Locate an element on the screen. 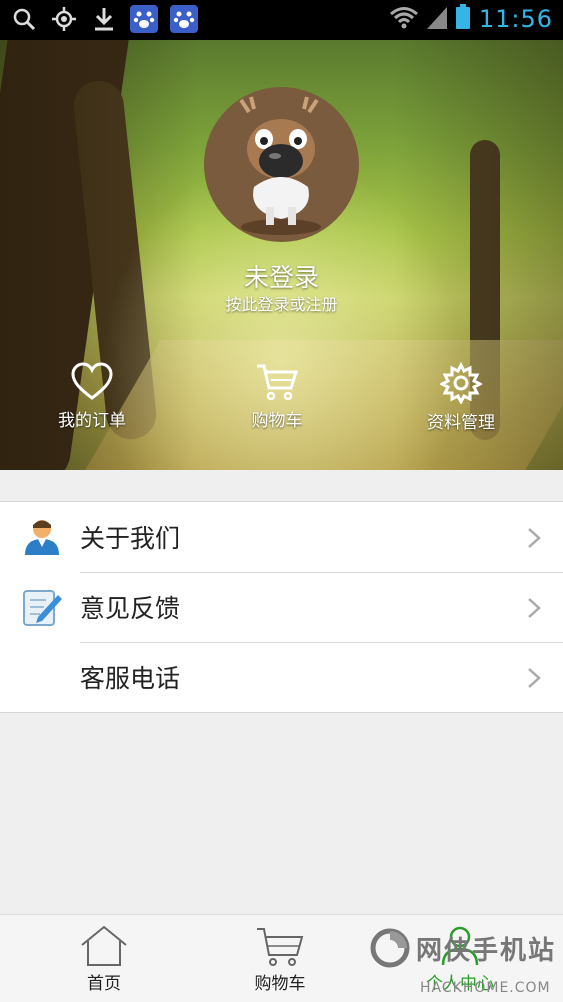 This screenshot has height=1002, width=563. menu-item-label: 关于我们 is located at coordinates (130, 538).